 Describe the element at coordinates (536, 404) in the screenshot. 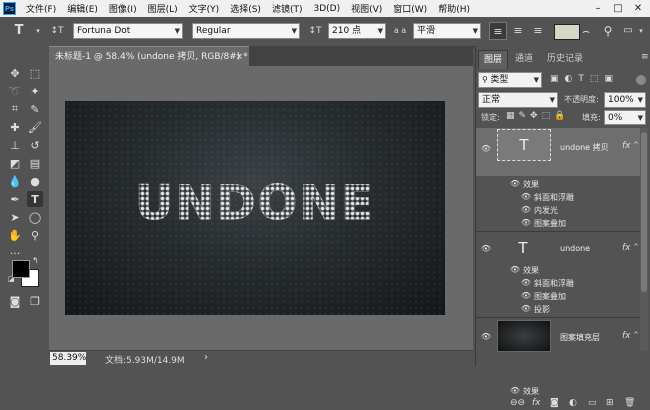

I see `add-style-fx-icon: fx` at that location.